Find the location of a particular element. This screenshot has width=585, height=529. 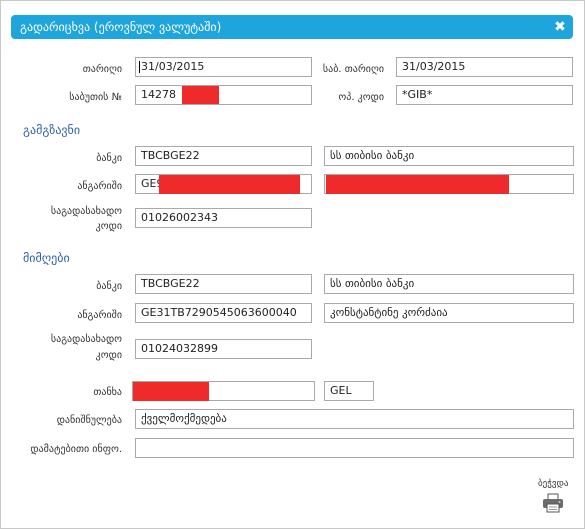

doc-number-field: 14278 is located at coordinates (223, 95).